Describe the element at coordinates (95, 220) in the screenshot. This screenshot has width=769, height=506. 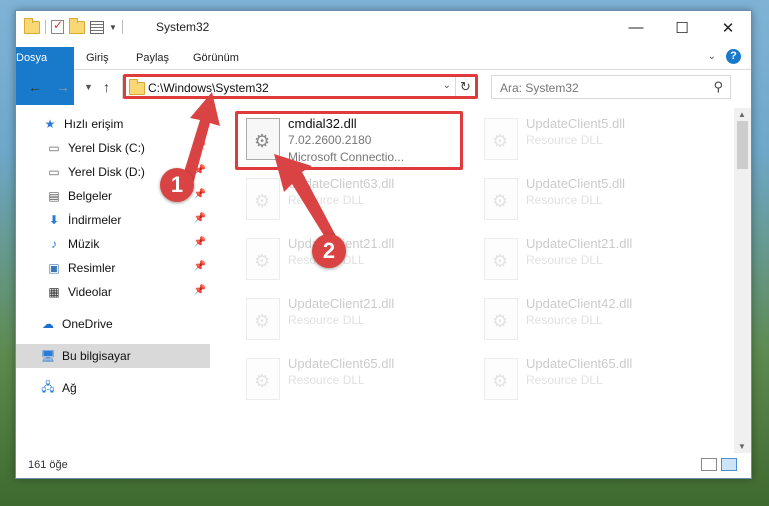
I see `sidebar-item-label: İndirmeler` at that location.